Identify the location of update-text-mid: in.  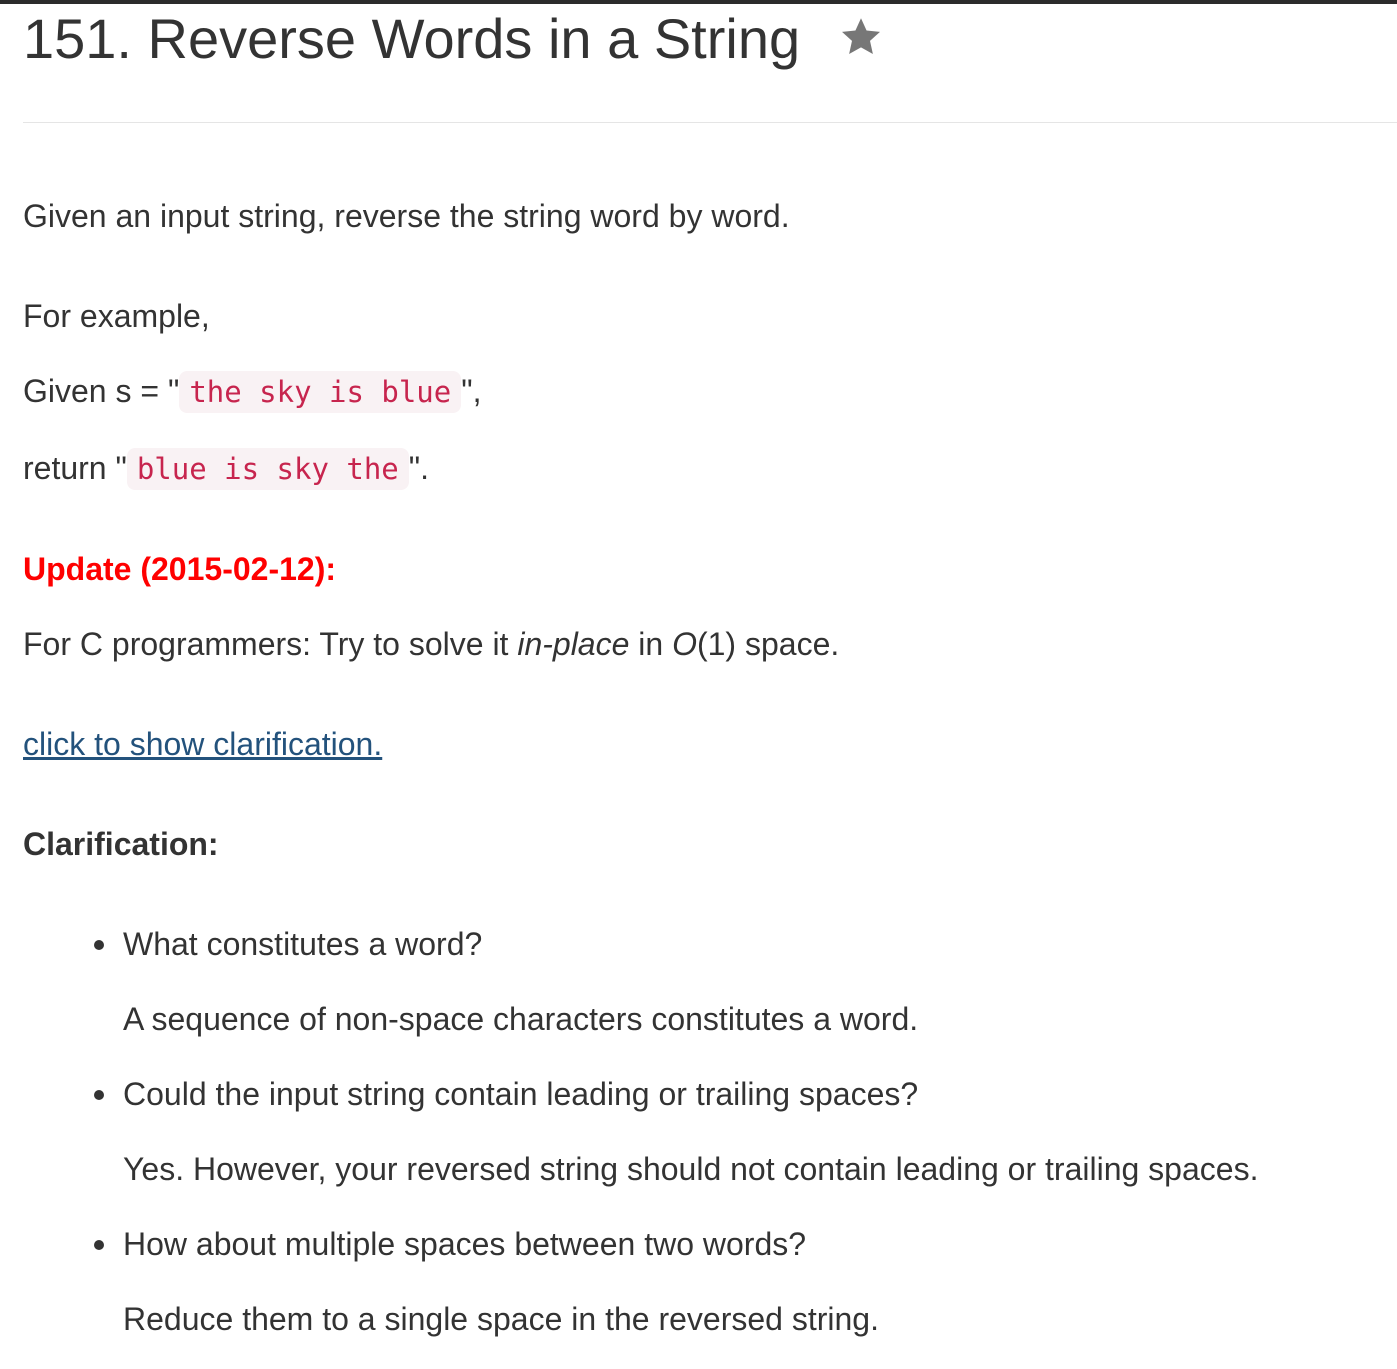
(651, 644).